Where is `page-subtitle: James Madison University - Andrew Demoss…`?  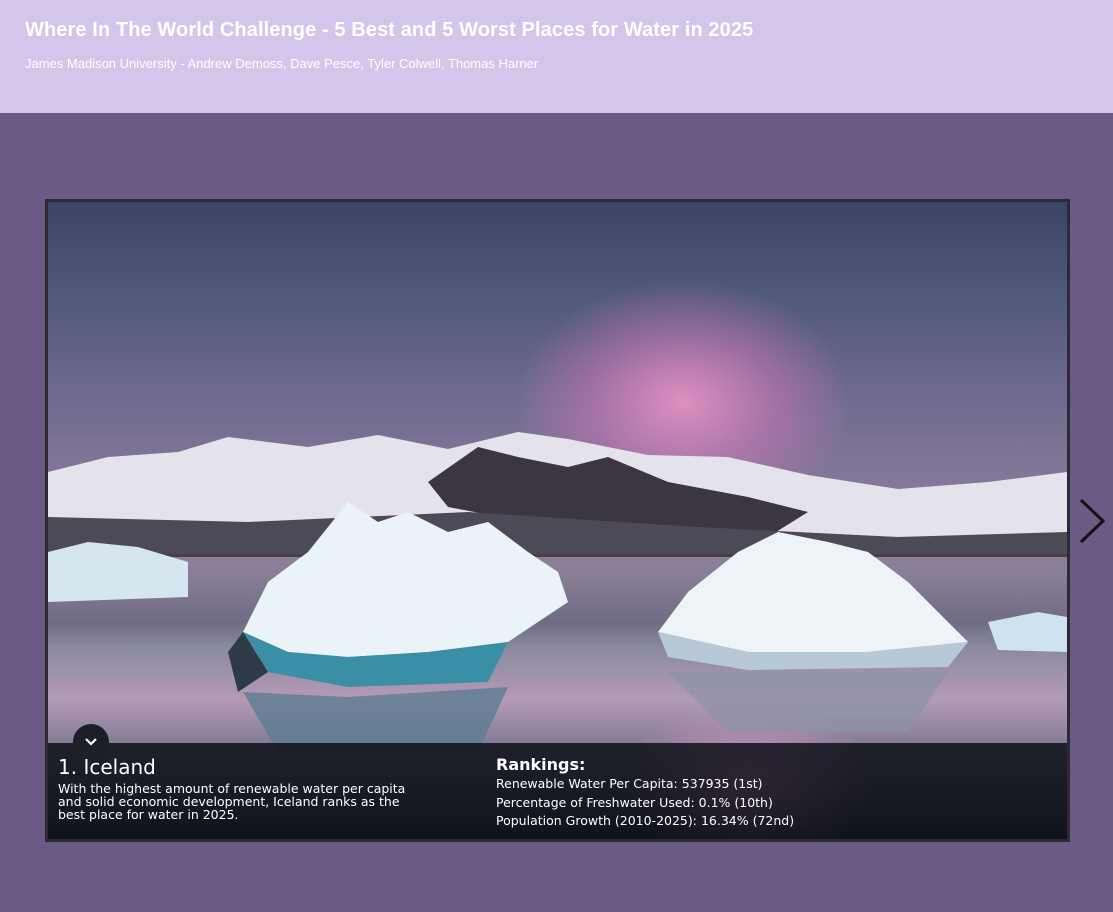 page-subtitle: James Madison University - Andrew Demoss… is located at coordinates (282, 63).